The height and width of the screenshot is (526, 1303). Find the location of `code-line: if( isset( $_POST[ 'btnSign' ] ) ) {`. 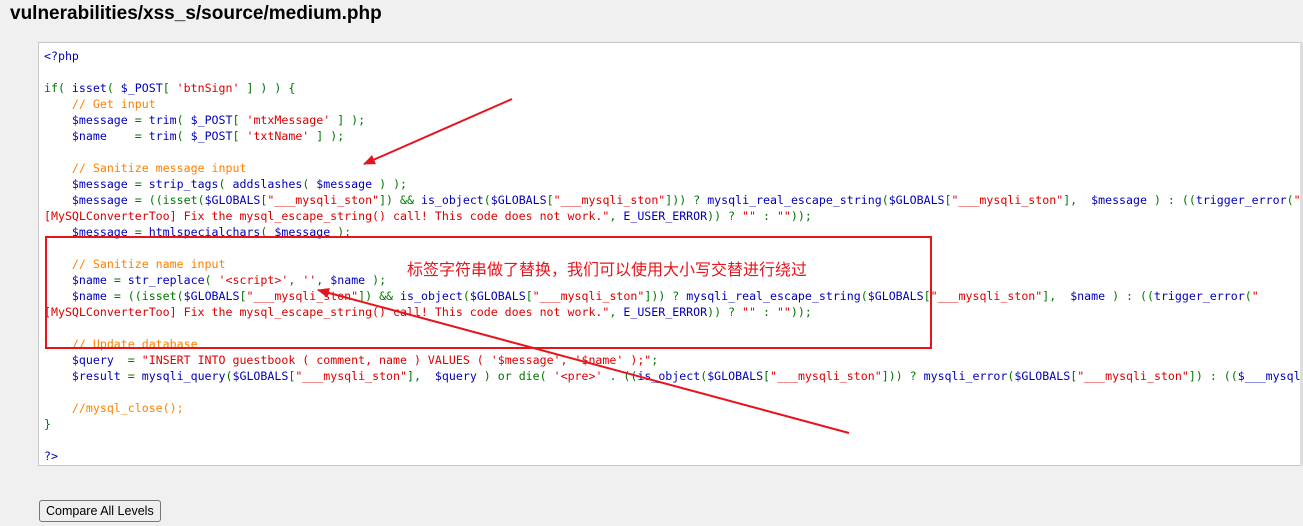

code-line: if( isset( $_POST[ 'btnSign' ] ) ) { is located at coordinates (673, 88).